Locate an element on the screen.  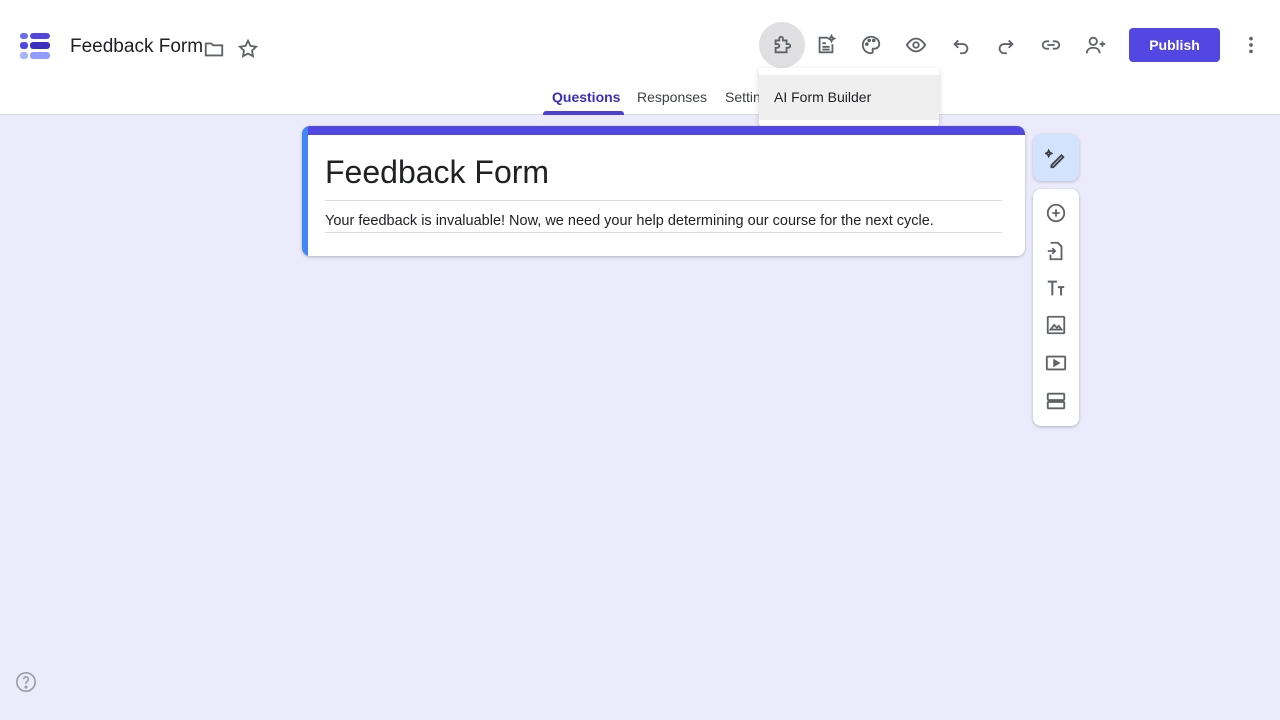
more-vert-icon is located at coordinates (1251, 45).